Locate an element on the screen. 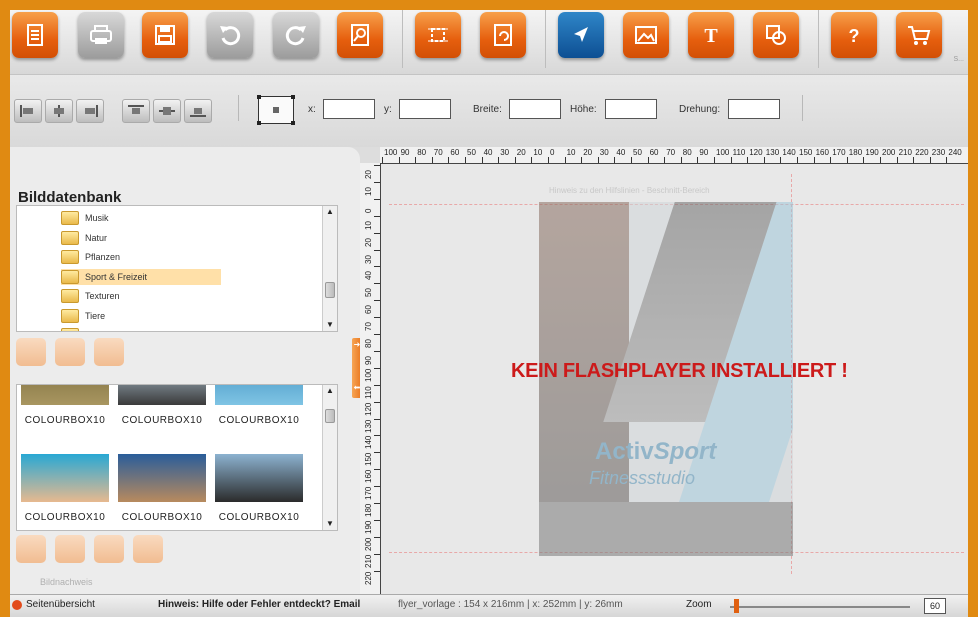 The image size is (978, 617). redo-button is located at coordinates (296, 35).